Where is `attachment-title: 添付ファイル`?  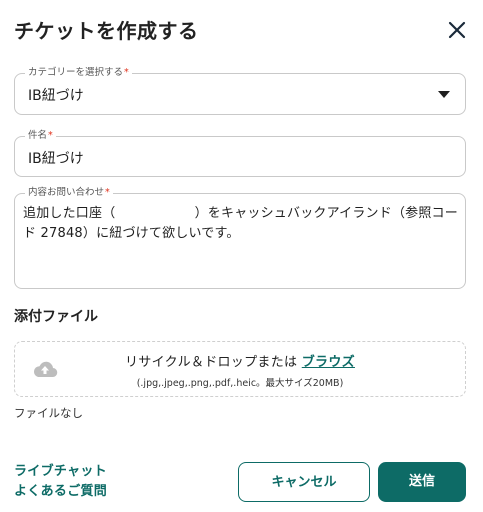 attachment-title: 添付ファイル is located at coordinates (56, 317).